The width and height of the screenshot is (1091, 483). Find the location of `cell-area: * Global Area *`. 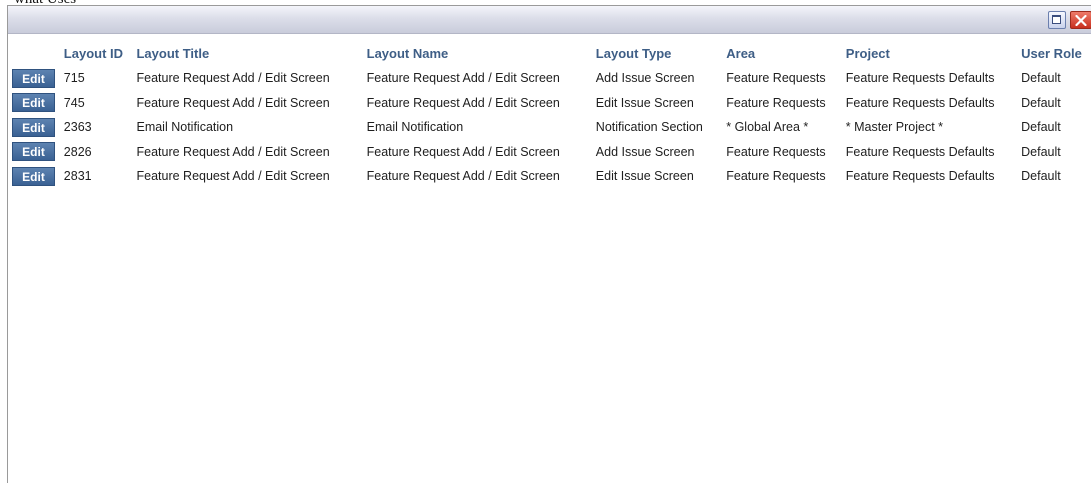

cell-area: * Global Area * is located at coordinates (767, 127).